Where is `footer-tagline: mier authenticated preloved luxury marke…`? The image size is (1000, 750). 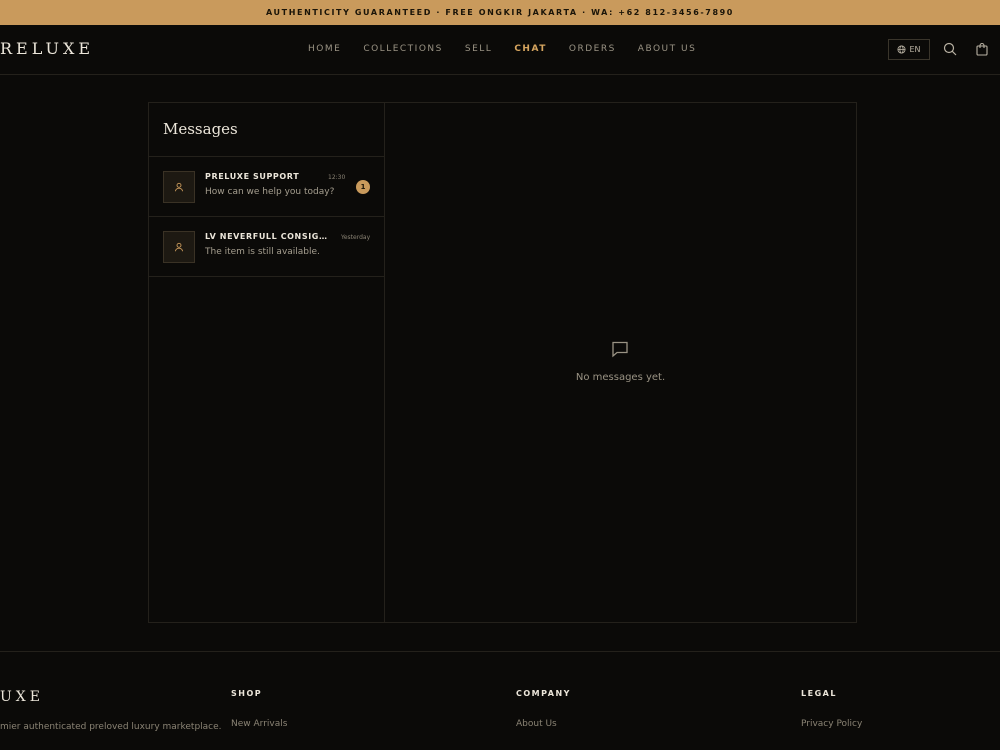
footer-tagline: mier authenticated preloved luxury marke… is located at coordinates (111, 727).